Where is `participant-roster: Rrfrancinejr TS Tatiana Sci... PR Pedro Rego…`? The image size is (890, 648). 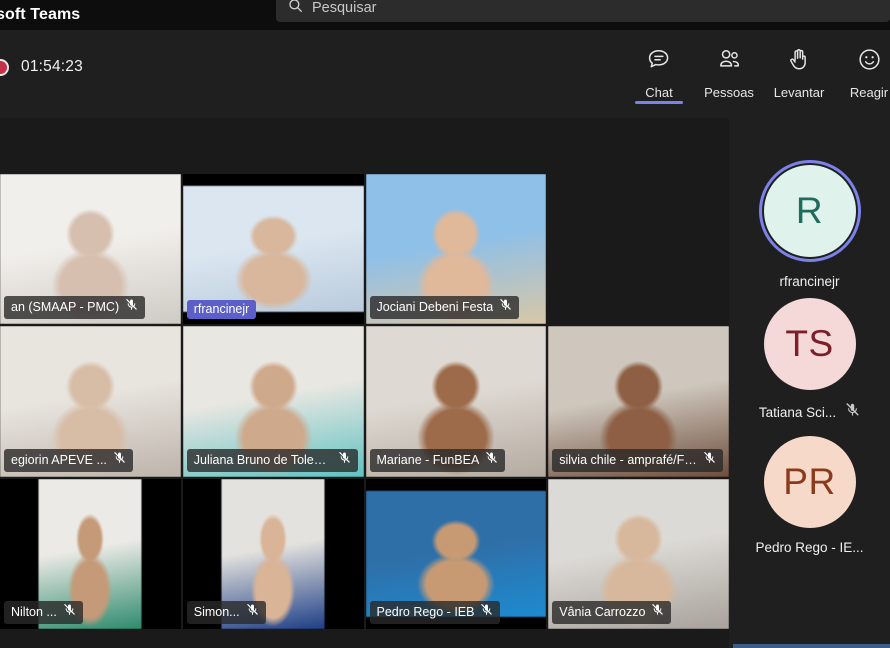
participant-roster: Rrfrancinejr TS Tatiana Sci... PR Pedro Rego… is located at coordinates (809, 383).